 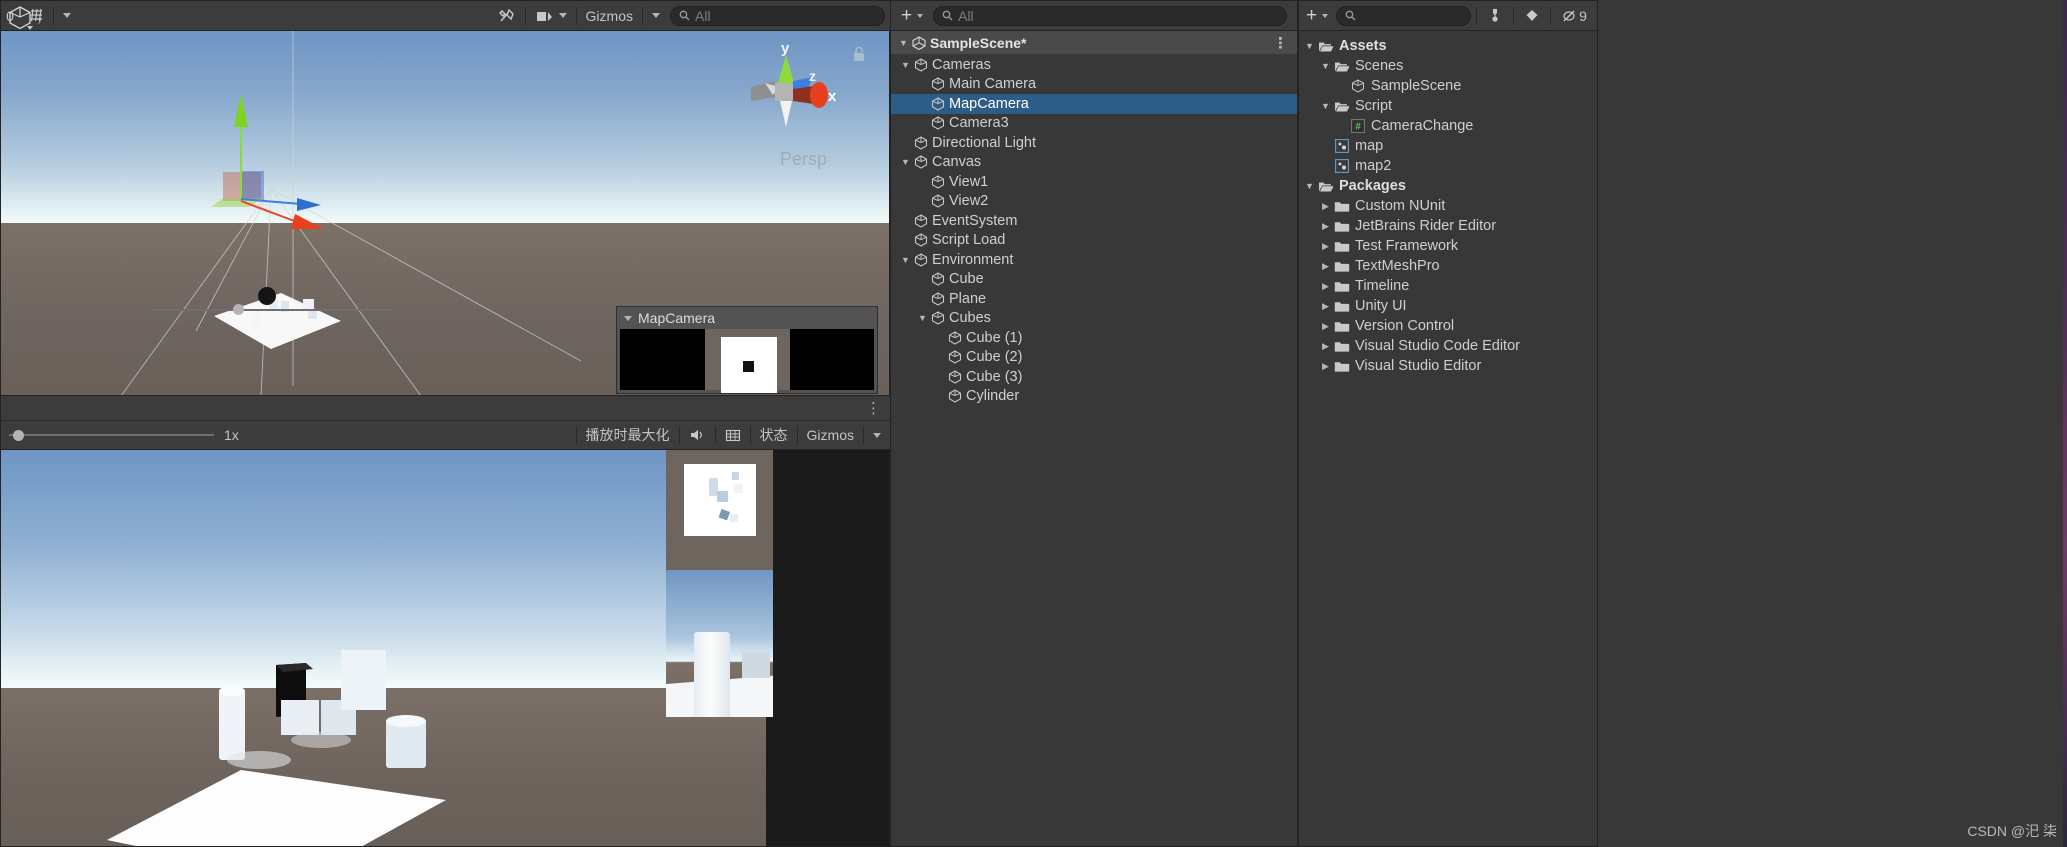 What do you see at coordinates (747, 350) in the screenshot?
I see `camera-preview-overlay: MapCamera` at bounding box center [747, 350].